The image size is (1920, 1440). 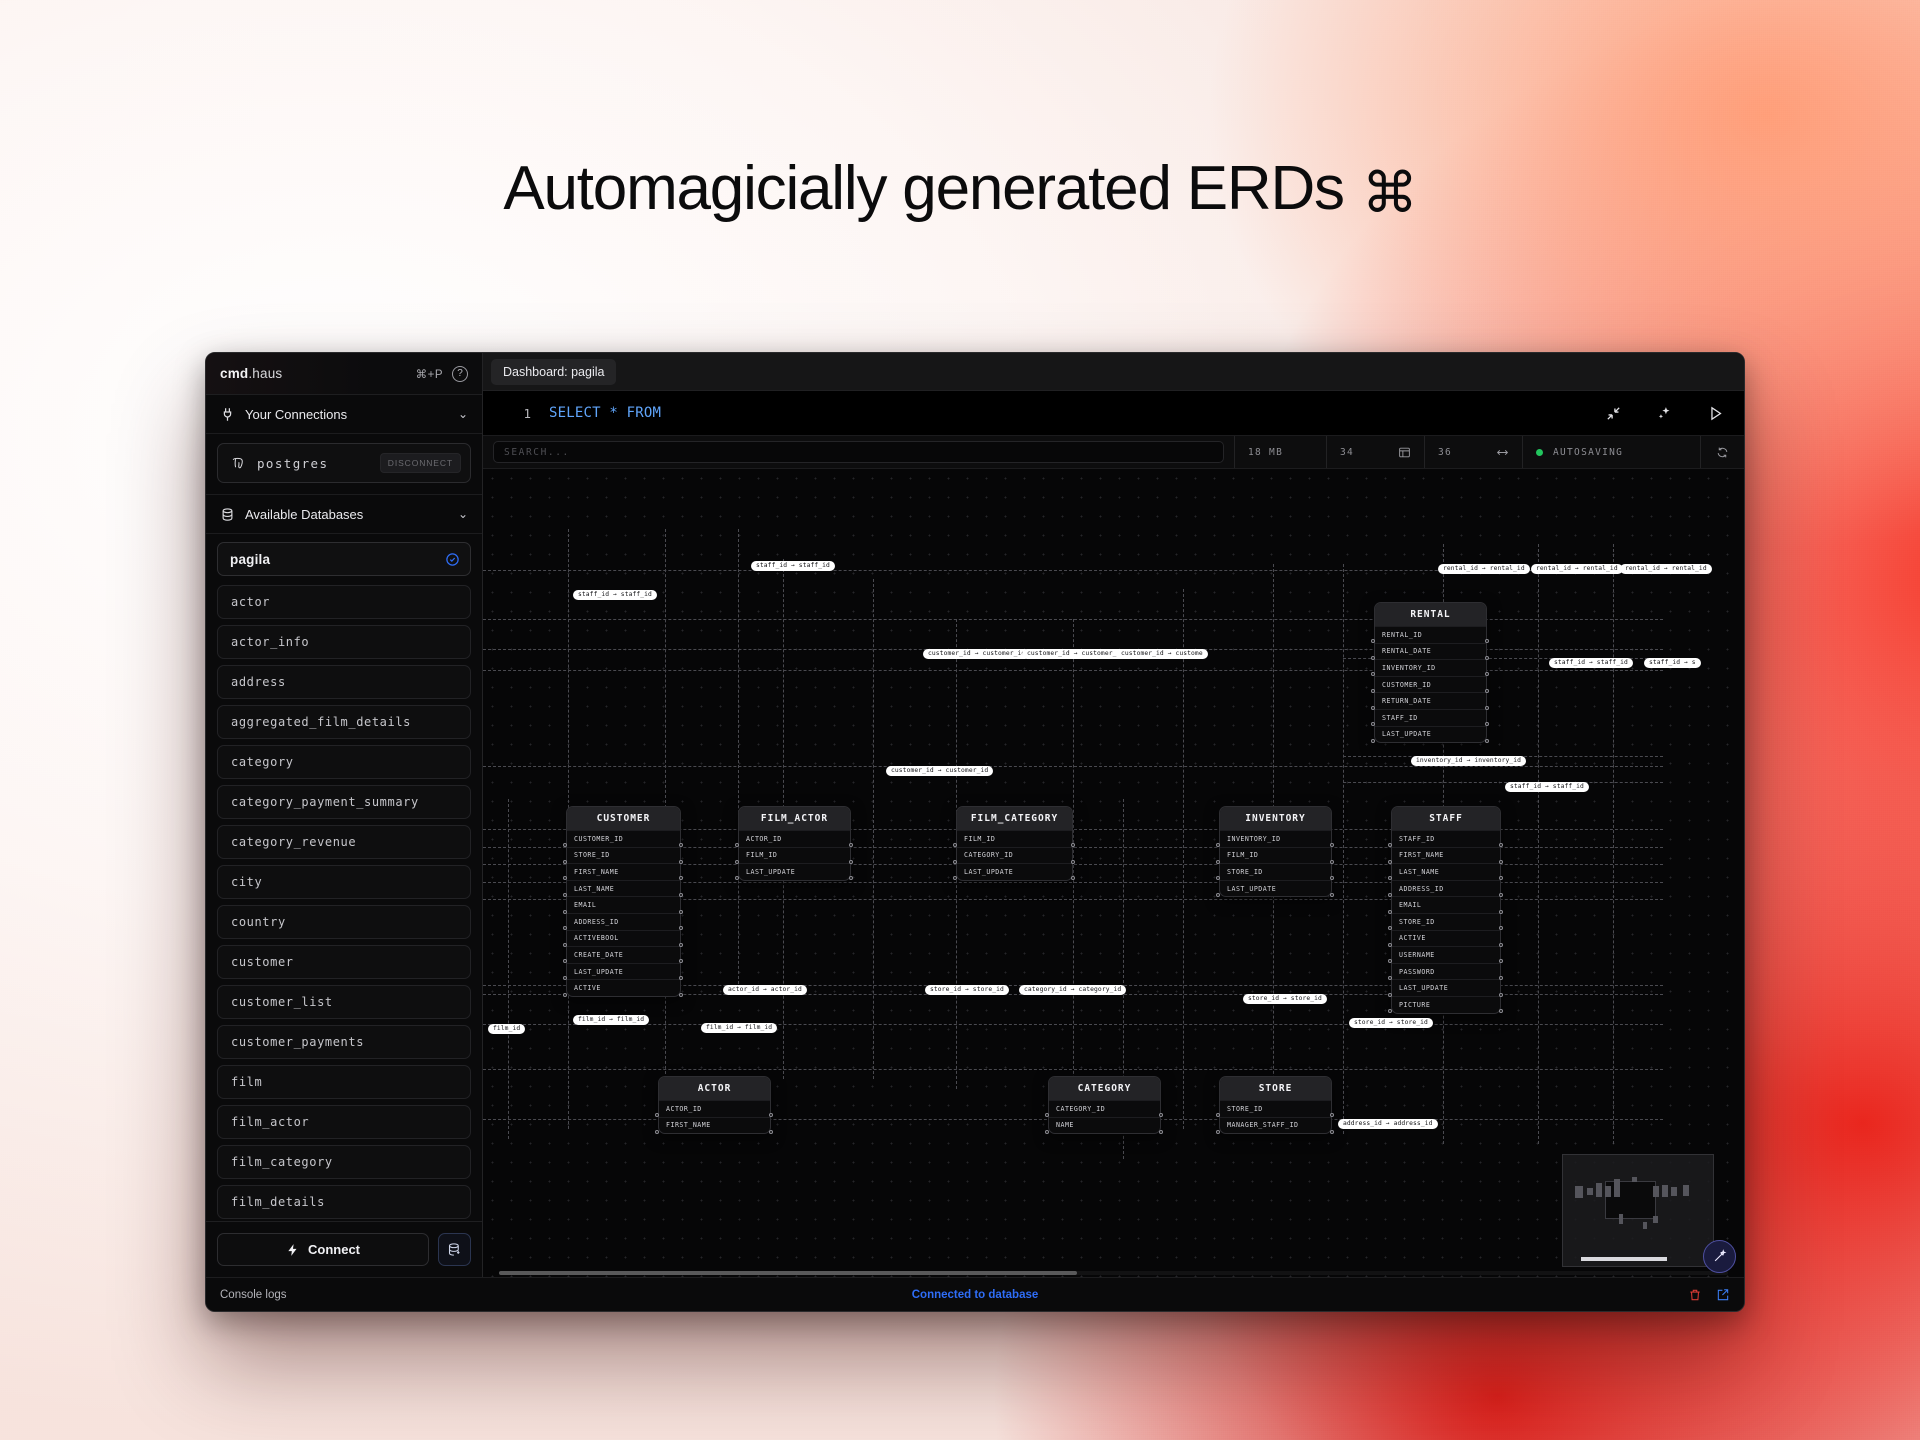 What do you see at coordinates (344, 1202) in the screenshot?
I see `table-list-item: film_details` at bounding box center [344, 1202].